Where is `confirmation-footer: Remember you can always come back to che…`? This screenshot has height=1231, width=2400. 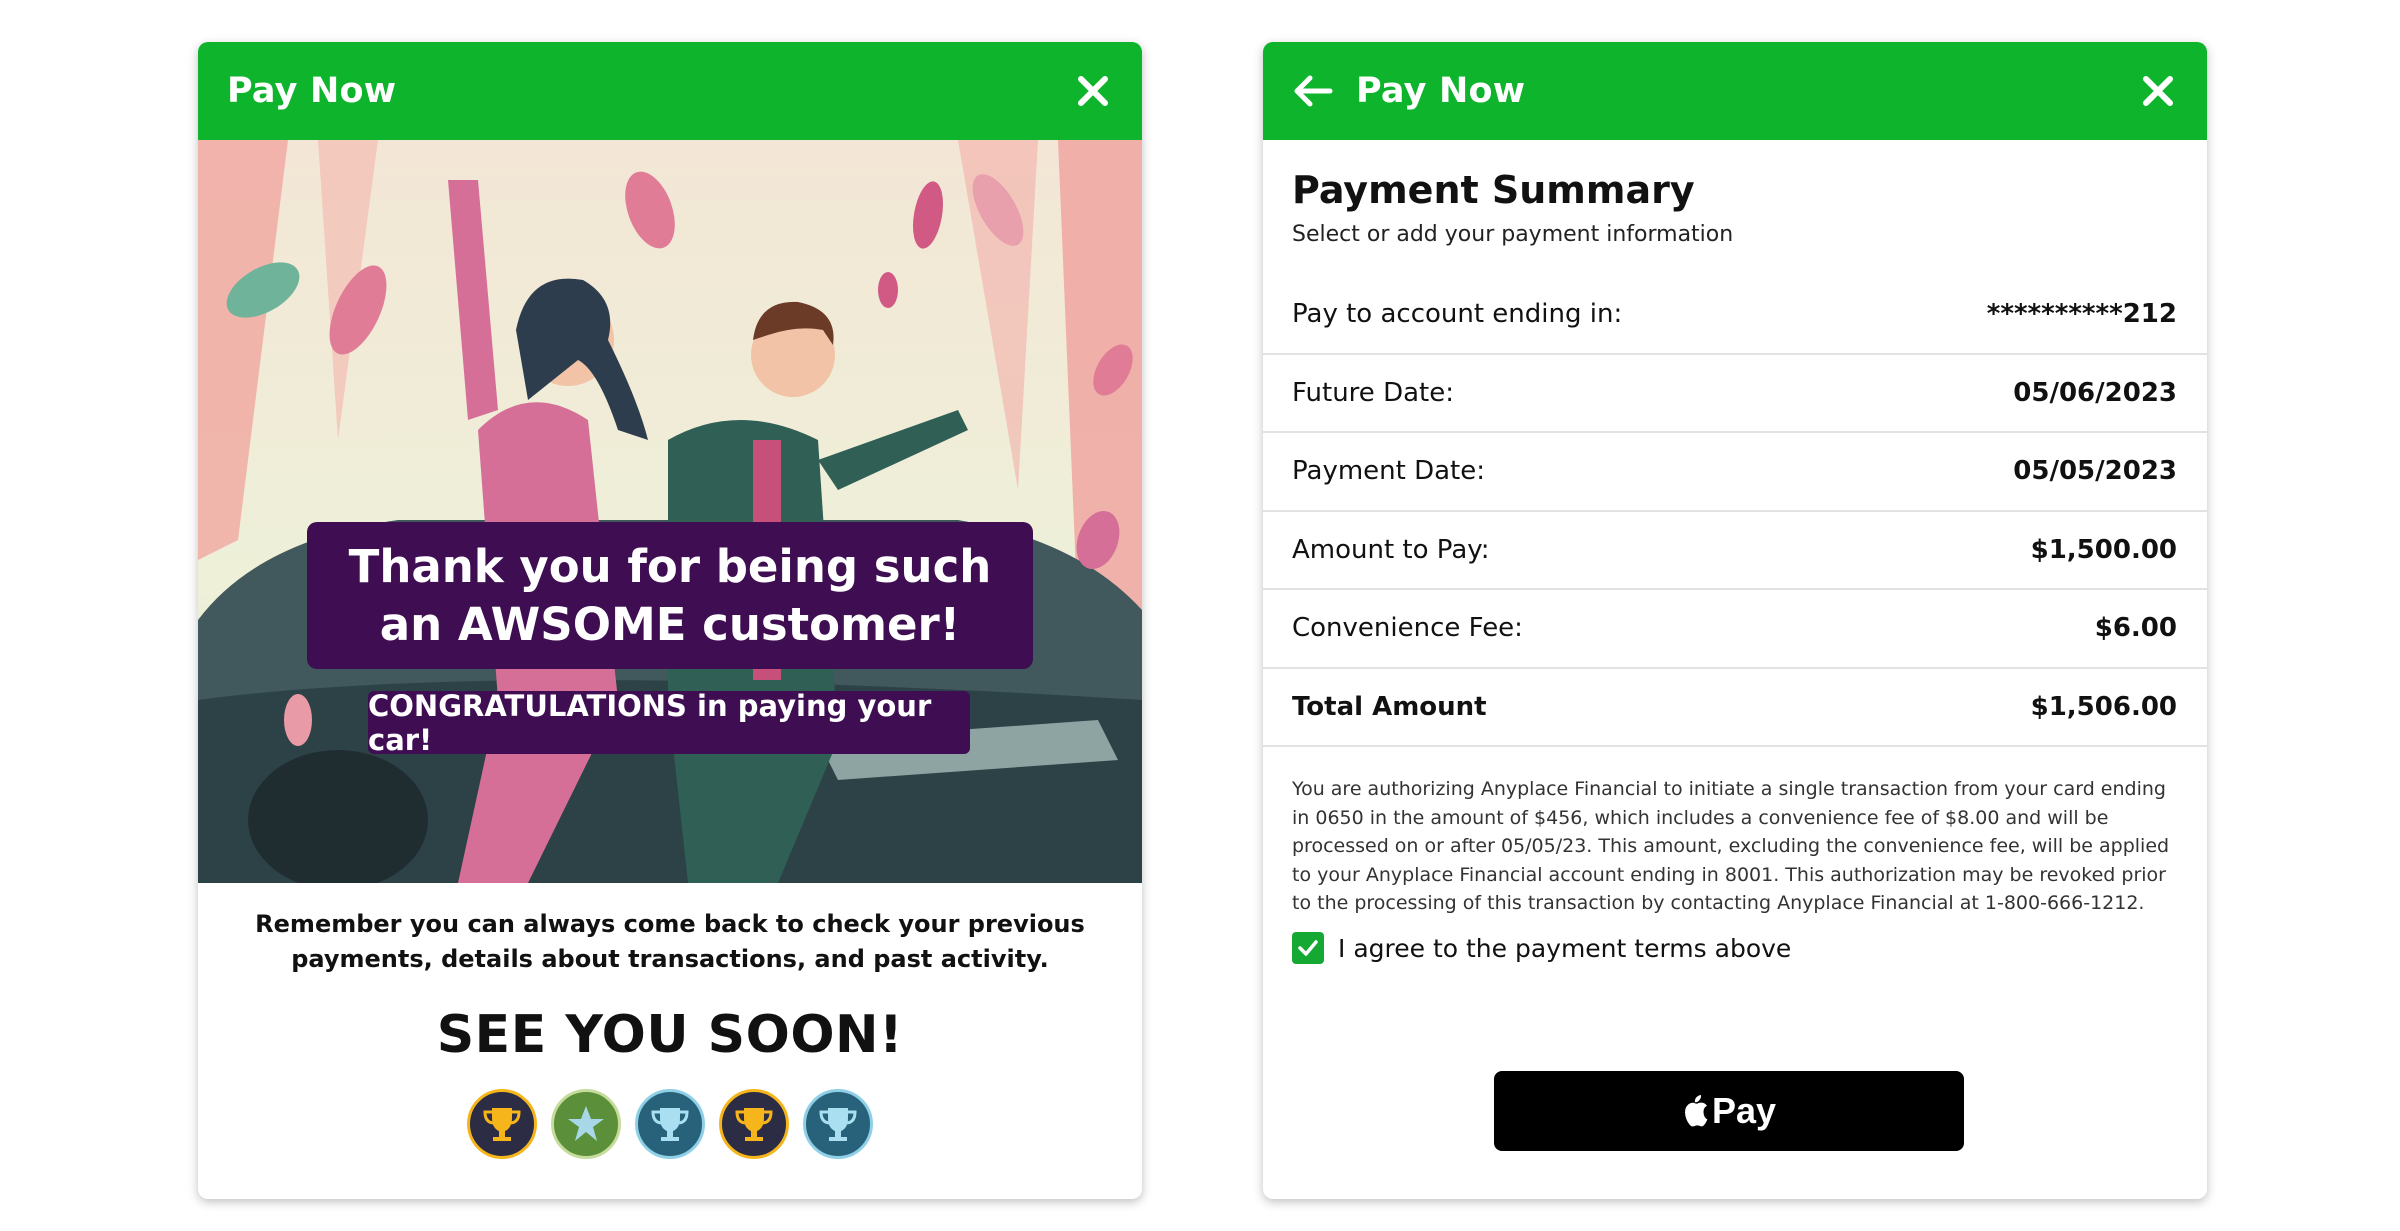
confirmation-footer: Remember you can always come back to che… is located at coordinates (670, 1021).